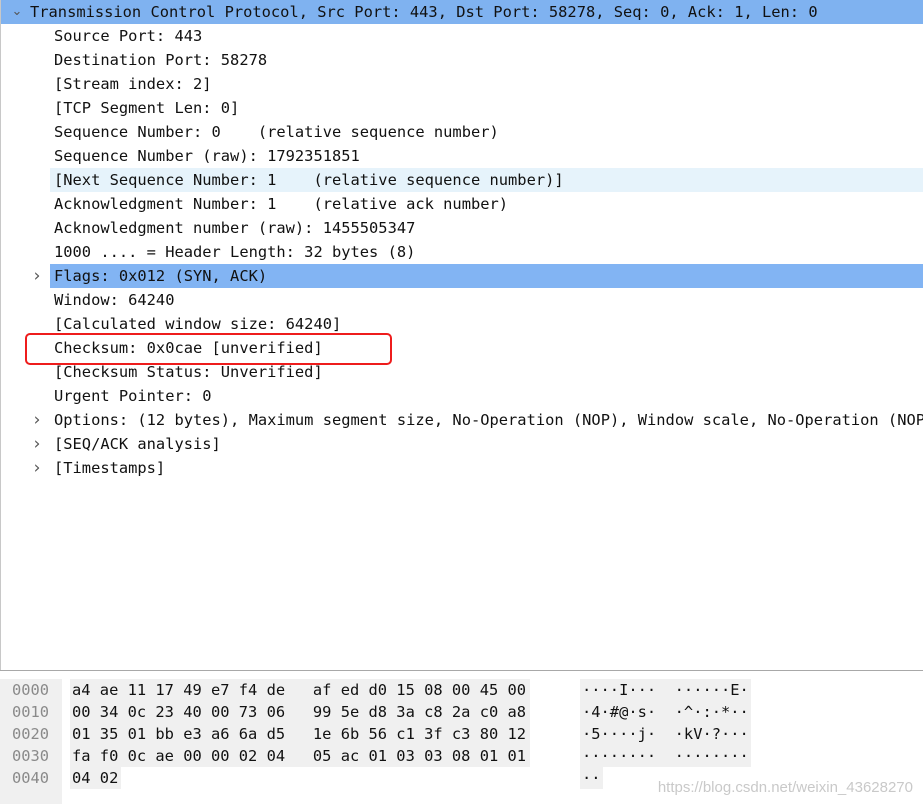 The image size is (923, 804). What do you see at coordinates (198, 324) in the screenshot?
I see `tree-field-label: [Calculated window size: 64240]` at bounding box center [198, 324].